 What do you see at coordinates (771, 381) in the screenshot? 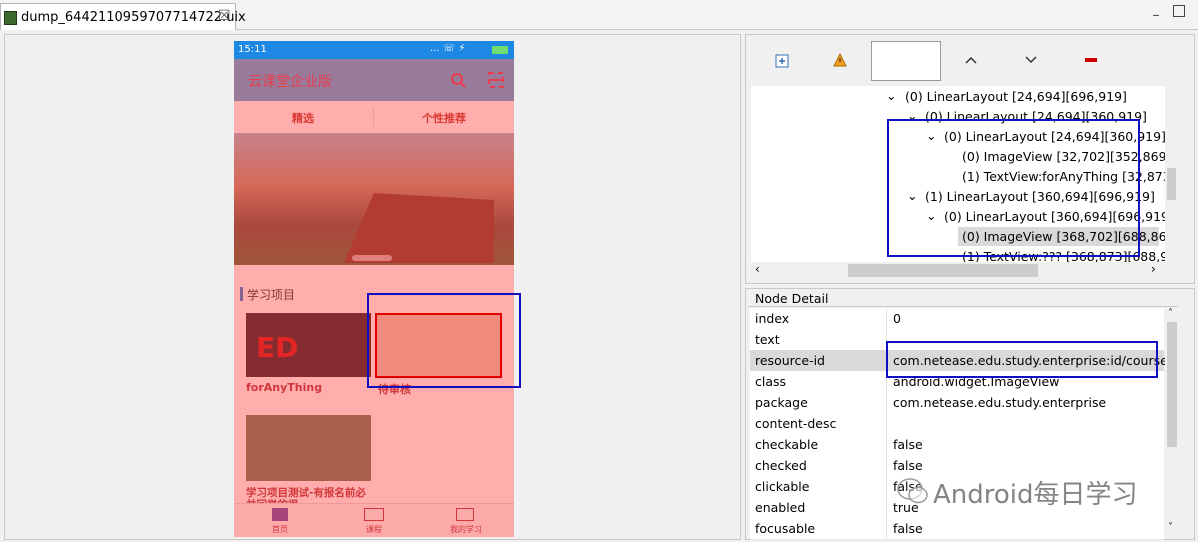
I see `detail-key: class` at bounding box center [771, 381].